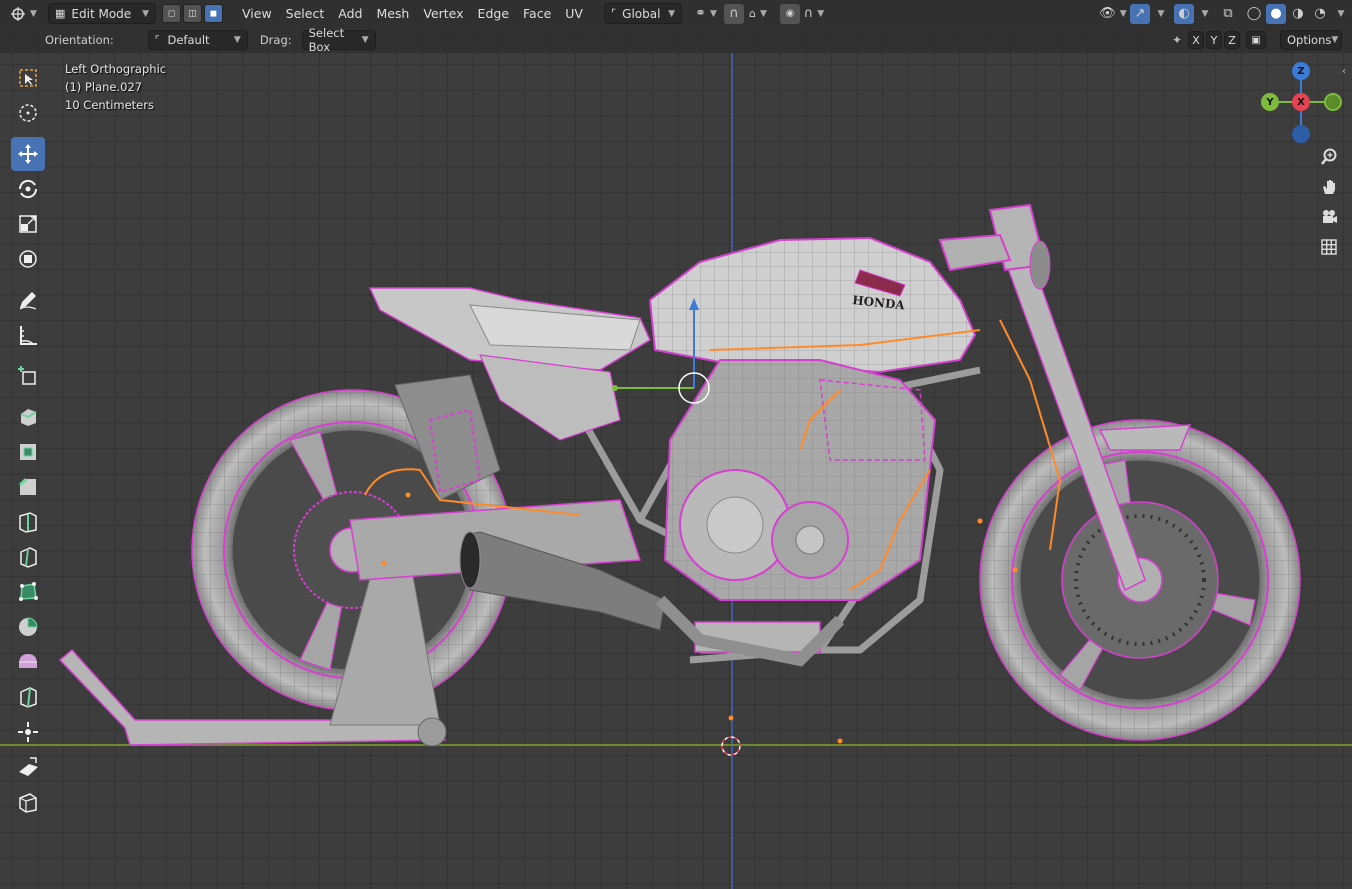 This screenshot has height=889, width=1352. Describe the element at coordinates (28, 662) in the screenshot. I see `smooth-tool` at that location.